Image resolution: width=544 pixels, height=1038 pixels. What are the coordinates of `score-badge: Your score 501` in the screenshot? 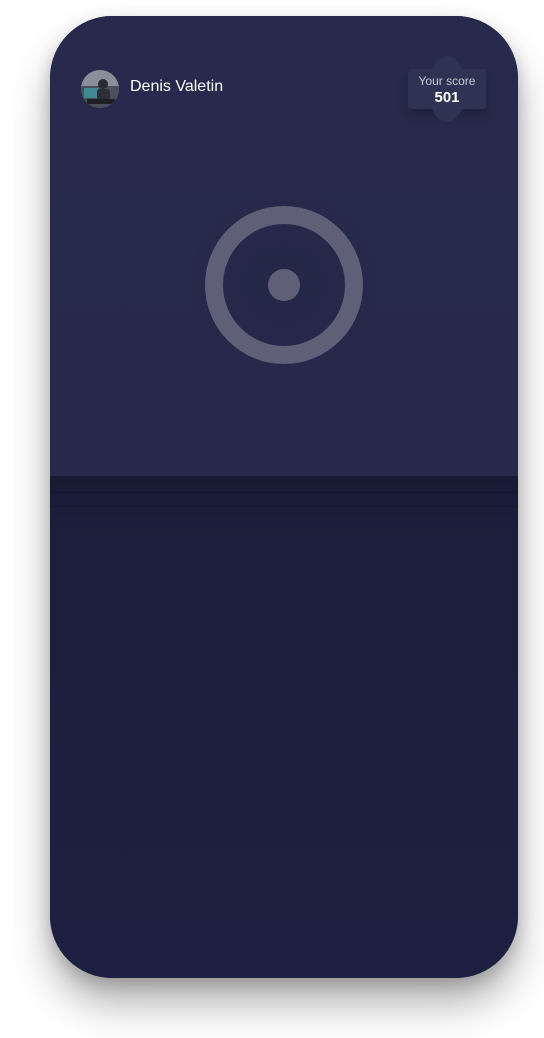 It's located at (447, 89).